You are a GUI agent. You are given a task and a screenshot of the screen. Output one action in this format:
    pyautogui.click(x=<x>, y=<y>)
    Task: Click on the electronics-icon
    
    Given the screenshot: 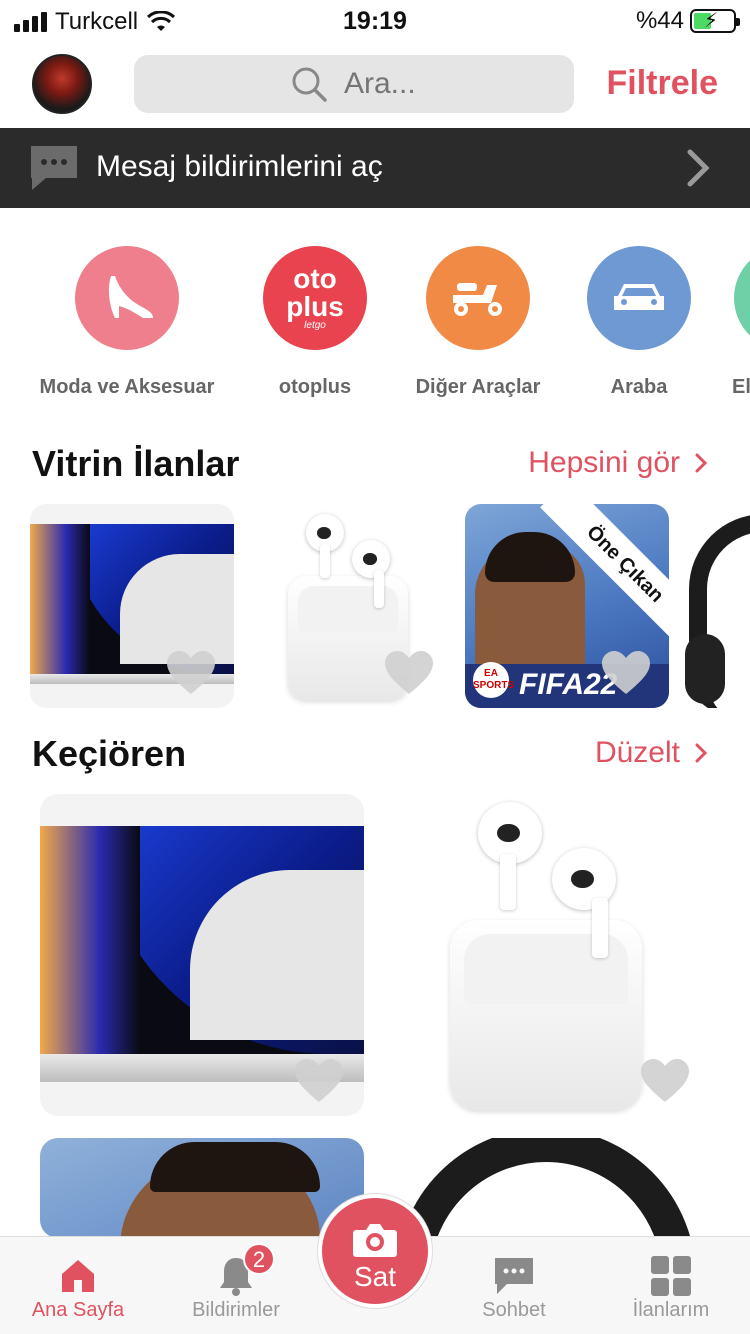 What is the action you would take?
    pyautogui.click(x=742, y=298)
    